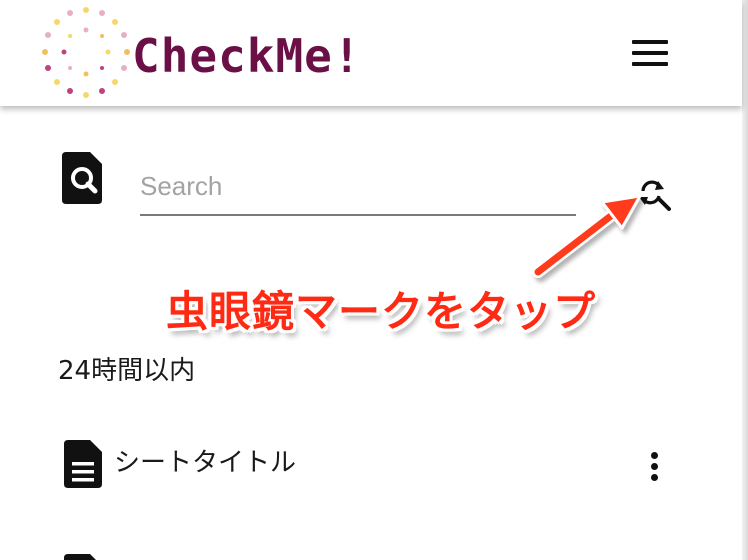 This screenshot has width=748, height=560. What do you see at coordinates (86, 52) in the screenshot?
I see `dotted-circle-logo-icon` at bounding box center [86, 52].